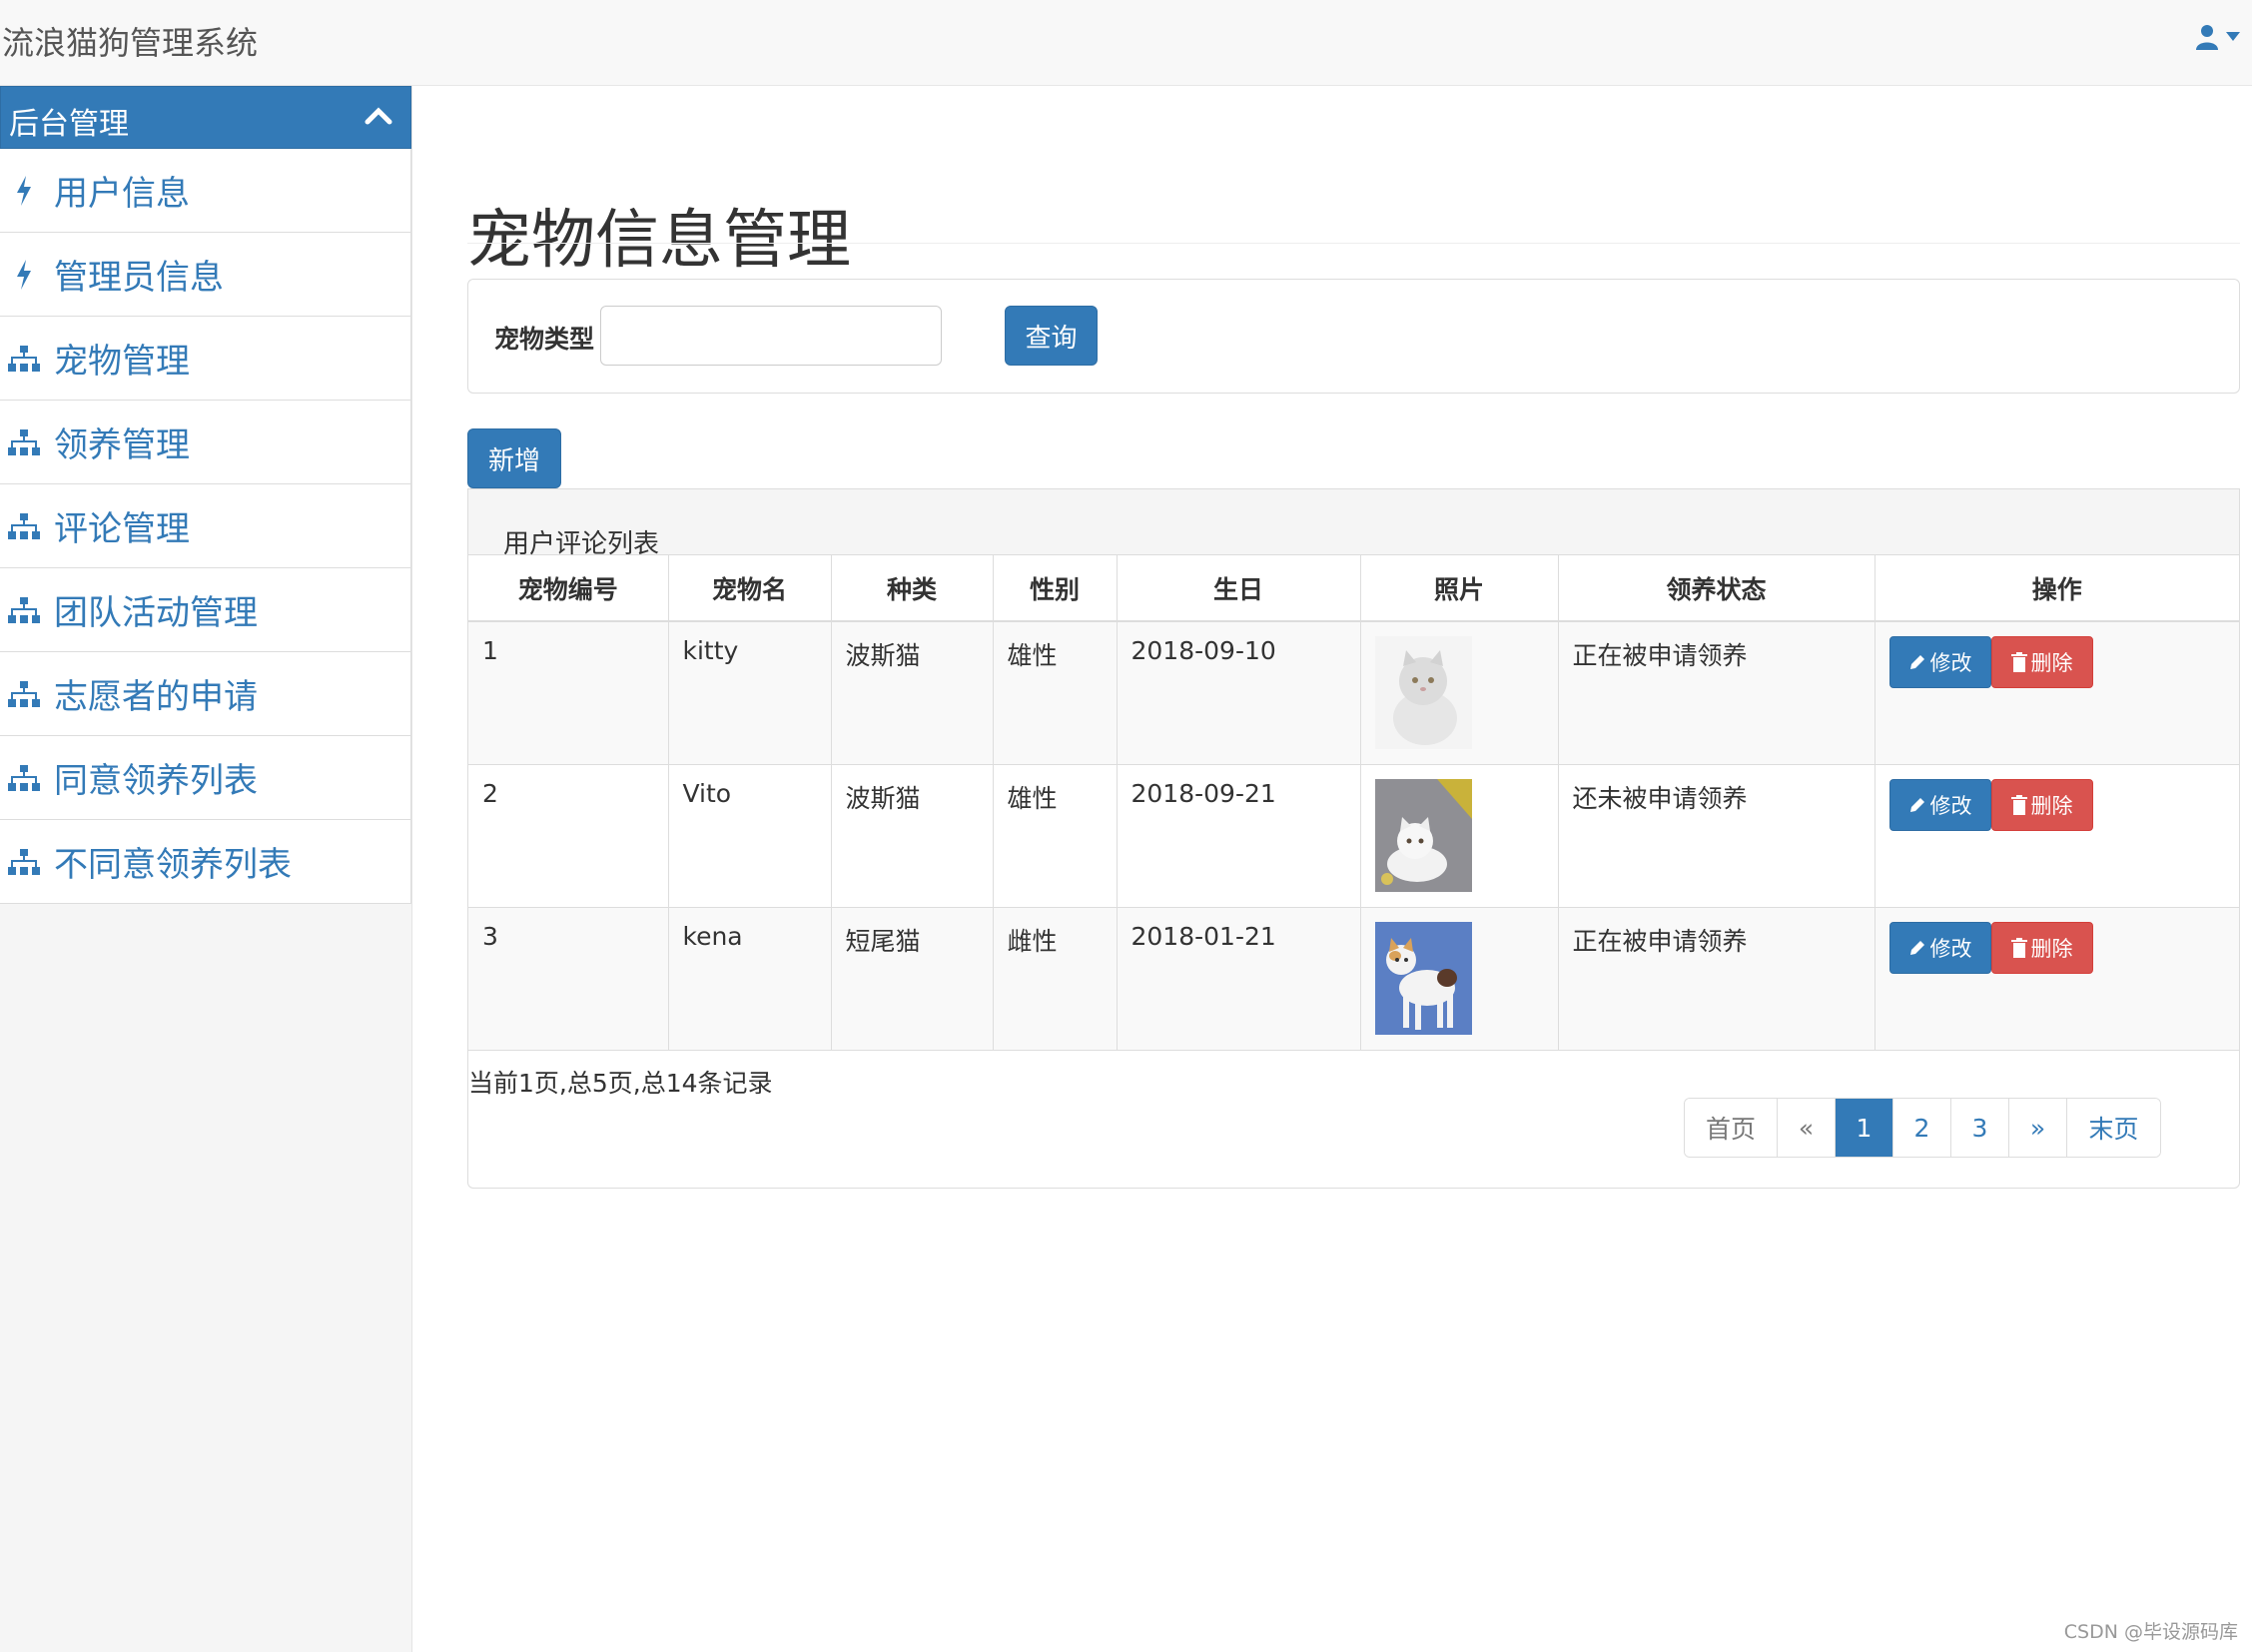 The width and height of the screenshot is (2252, 1652). I want to click on table-panel-heading: 用户评论列表, so click(1353, 524).